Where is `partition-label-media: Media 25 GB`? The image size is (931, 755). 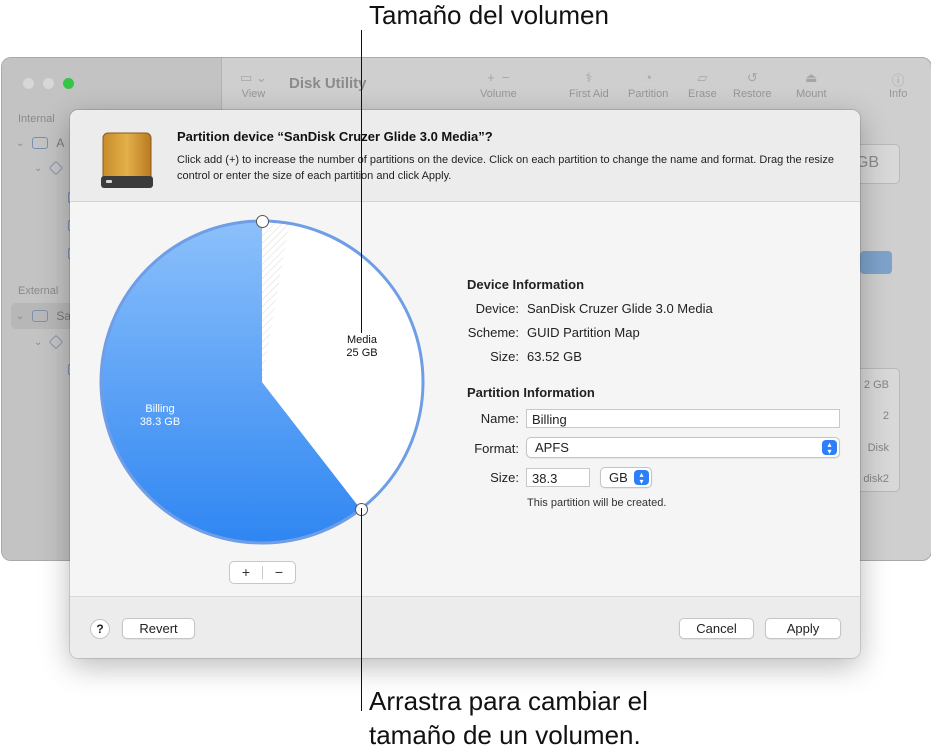 partition-label-media: Media 25 GB is located at coordinates (362, 347).